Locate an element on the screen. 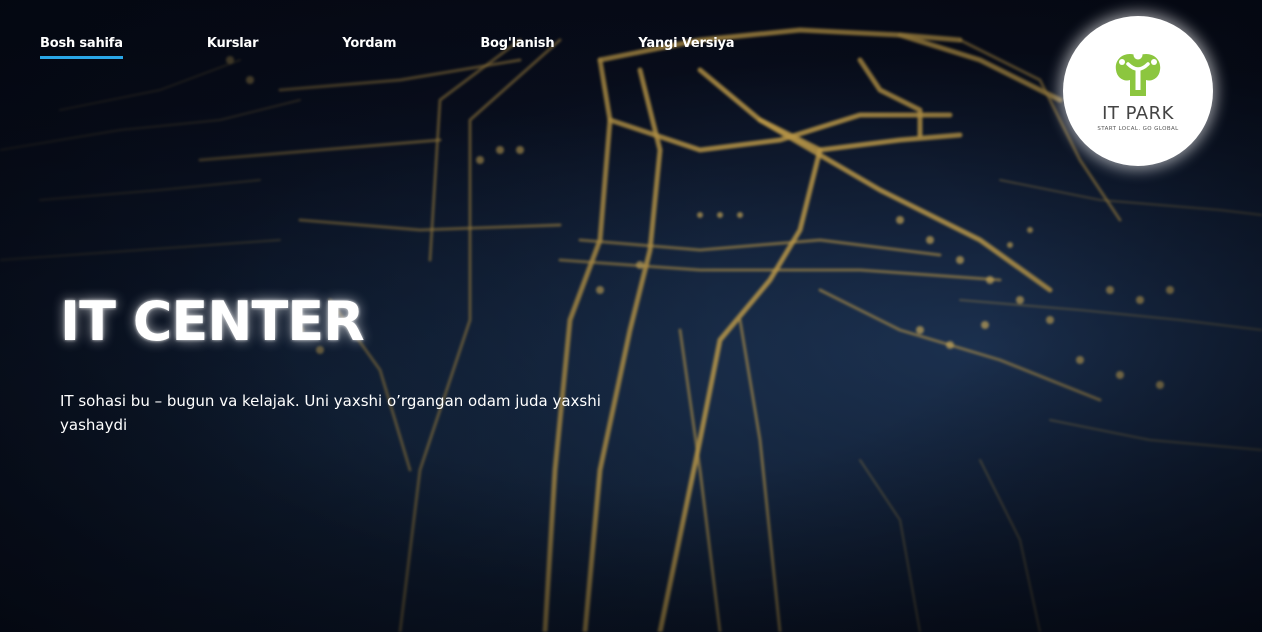 Image resolution: width=1262 pixels, height=632 pixels. nav-boglanish: Bog'lanish is located at coordinates (517, 46).